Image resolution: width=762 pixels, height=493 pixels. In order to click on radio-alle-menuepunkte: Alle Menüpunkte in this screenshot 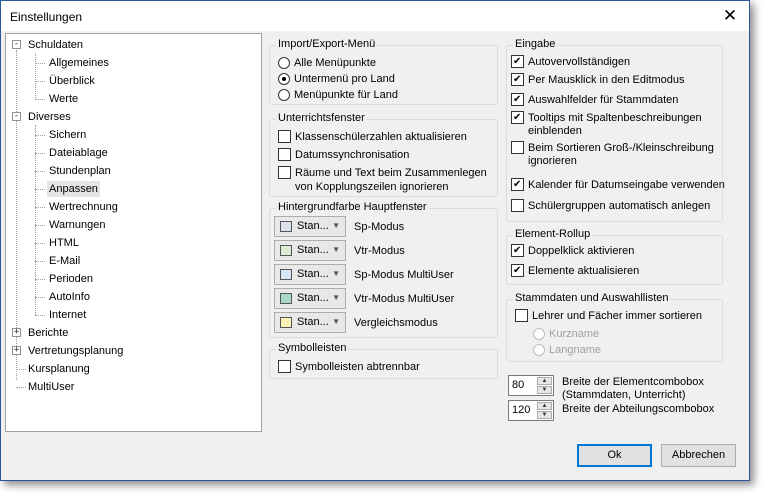, I will do `click(327, 63)`.